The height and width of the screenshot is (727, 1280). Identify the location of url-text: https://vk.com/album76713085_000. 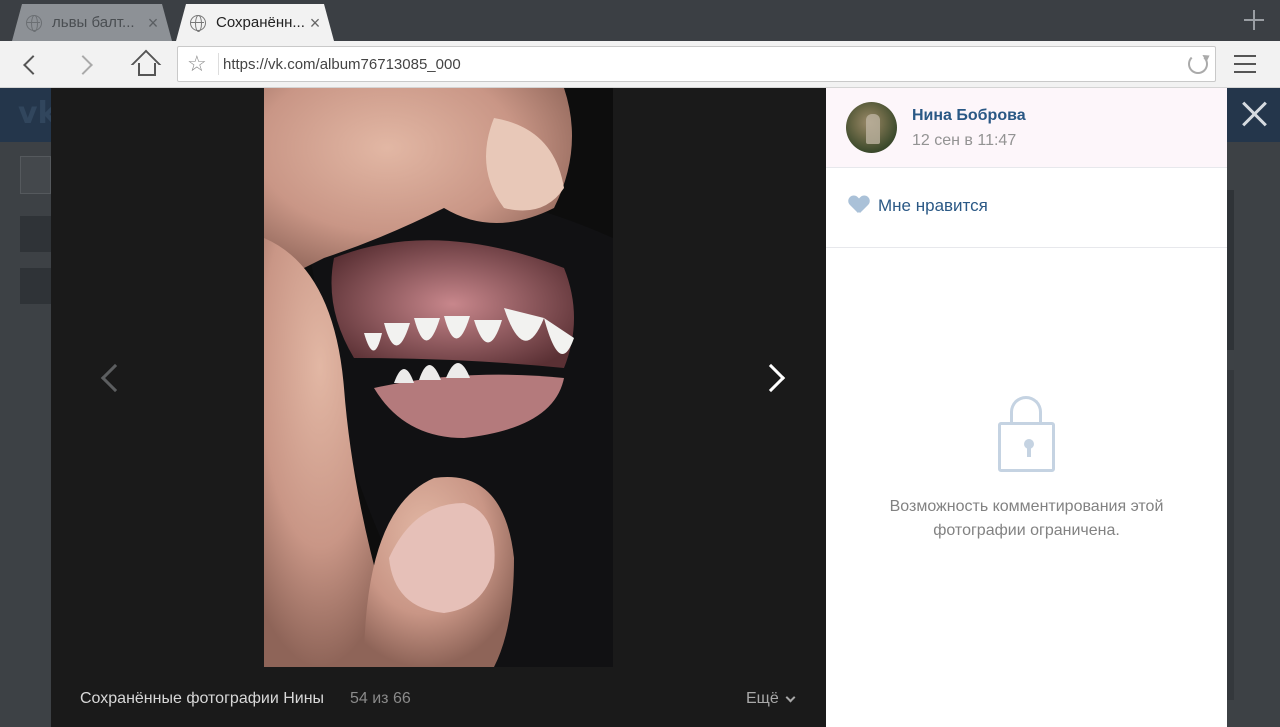
(342, 64).